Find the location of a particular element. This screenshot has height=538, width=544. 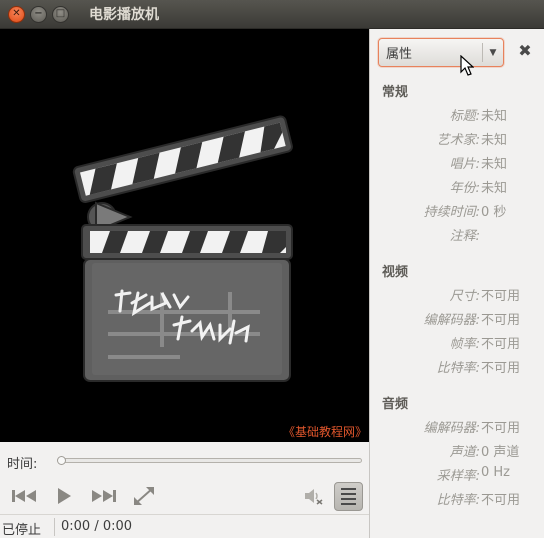

section-title-audio: 音频 is located at coordinates (395, 404).